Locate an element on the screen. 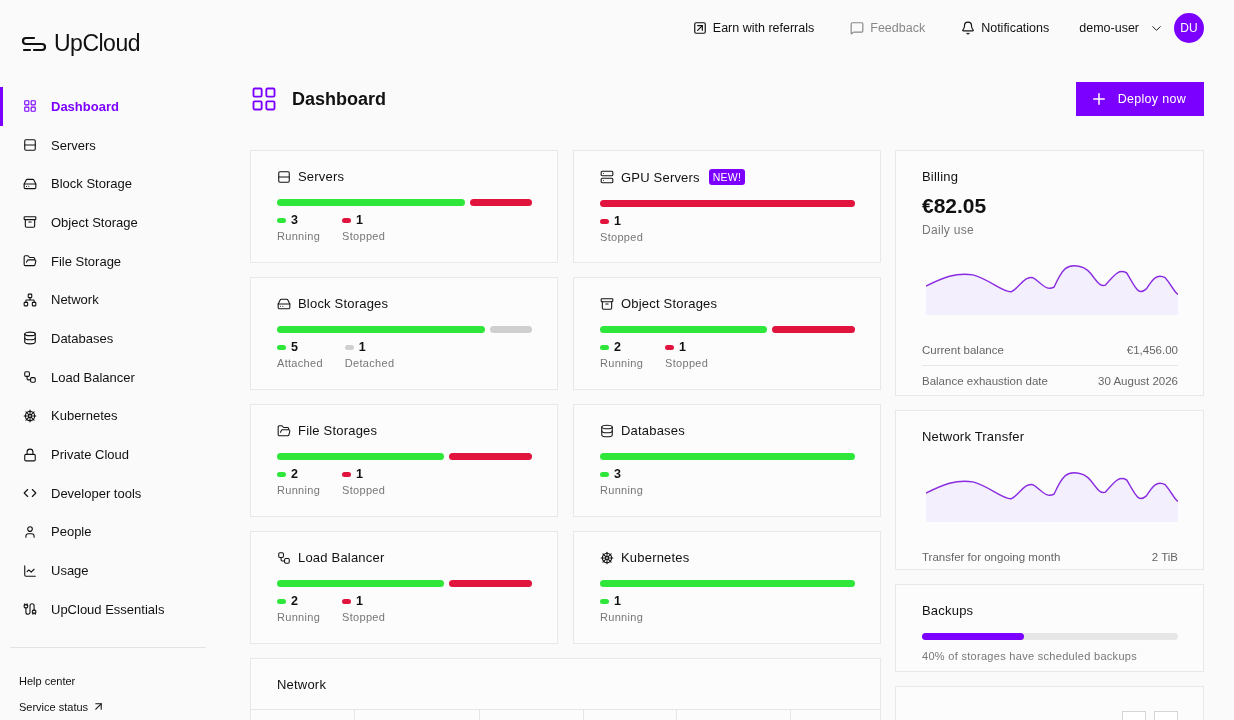 The width and height of the screenshot is (1234, 720). resource-card: Load Balancer 2 Running 1 Stopped is located at coordinates (404, 587).